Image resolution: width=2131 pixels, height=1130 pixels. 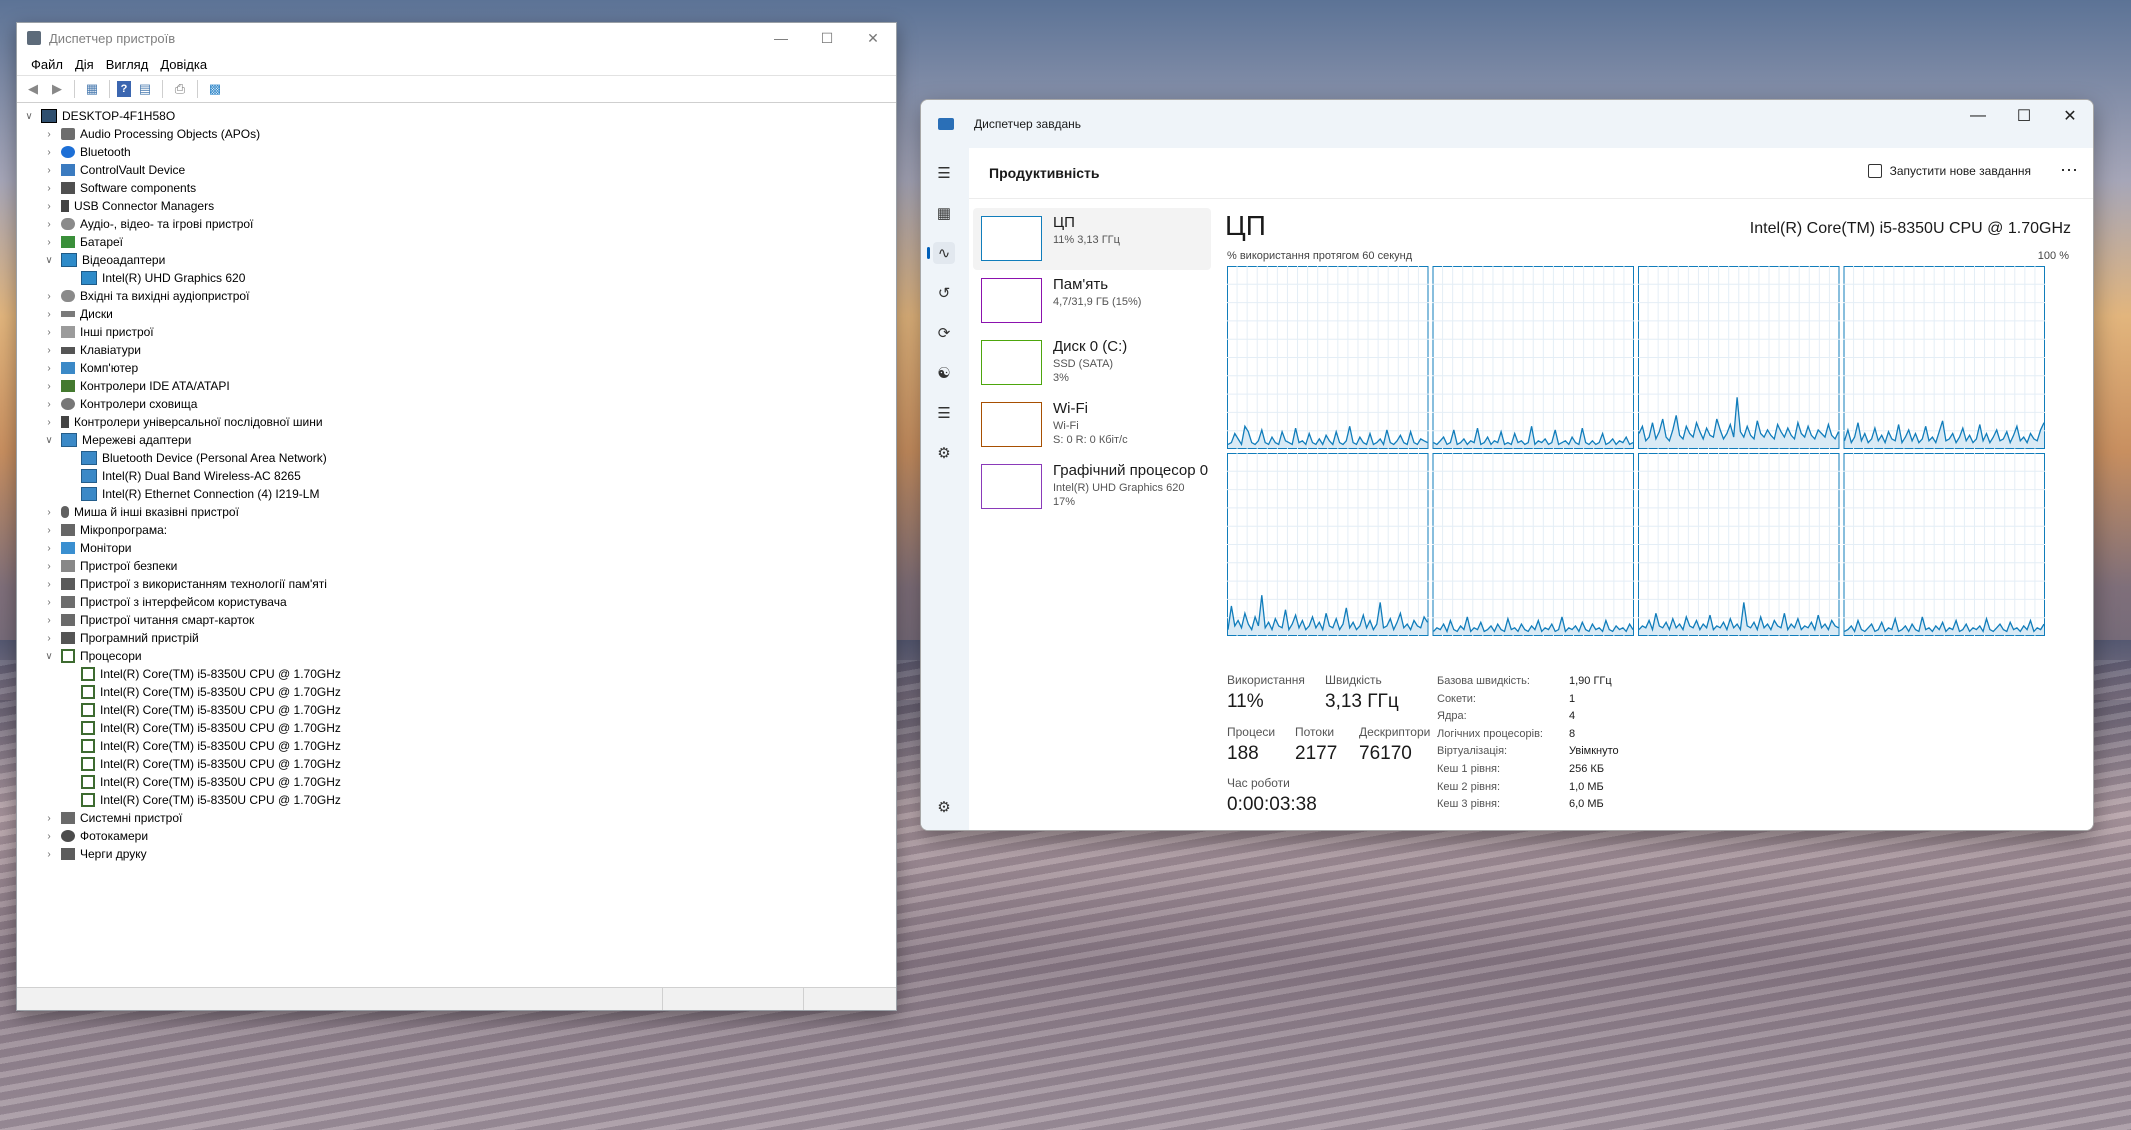 I want to click on details-icon: ☰, so click(x=944, y=413).